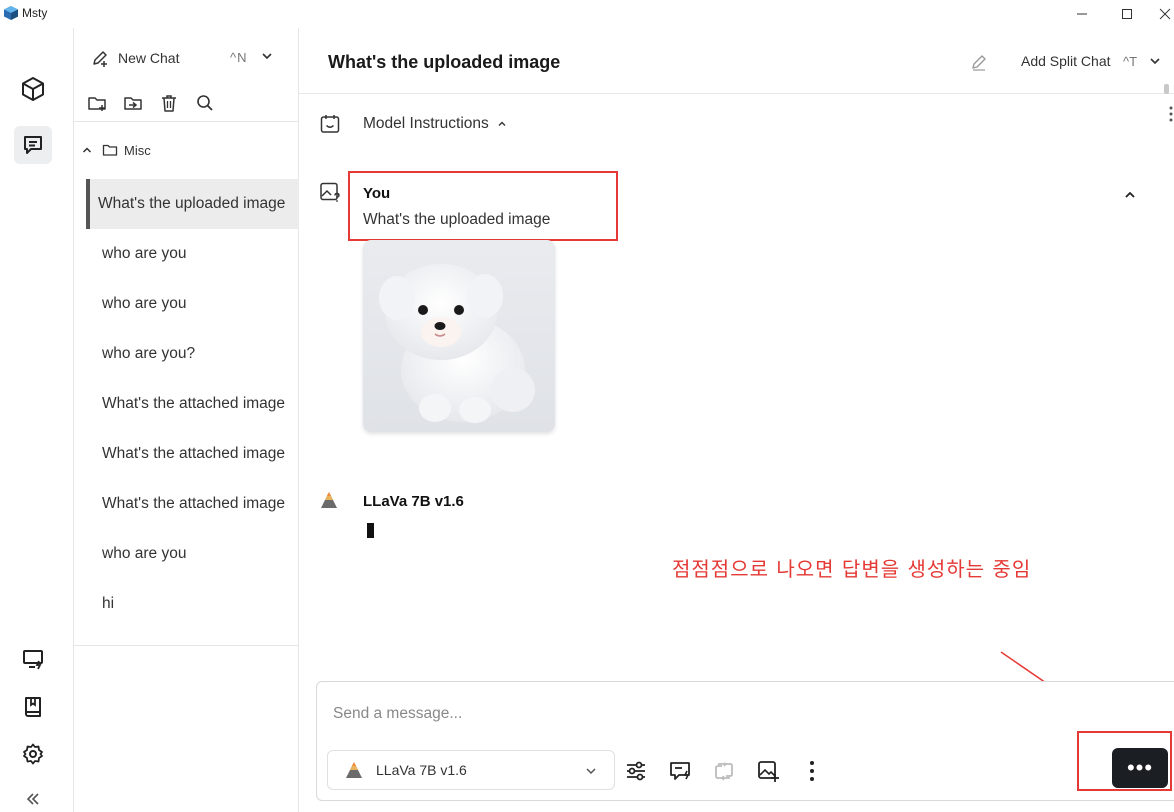 This screenshot has width=1174, height=812. I want to click on regenerate-button, so click(724, 771).